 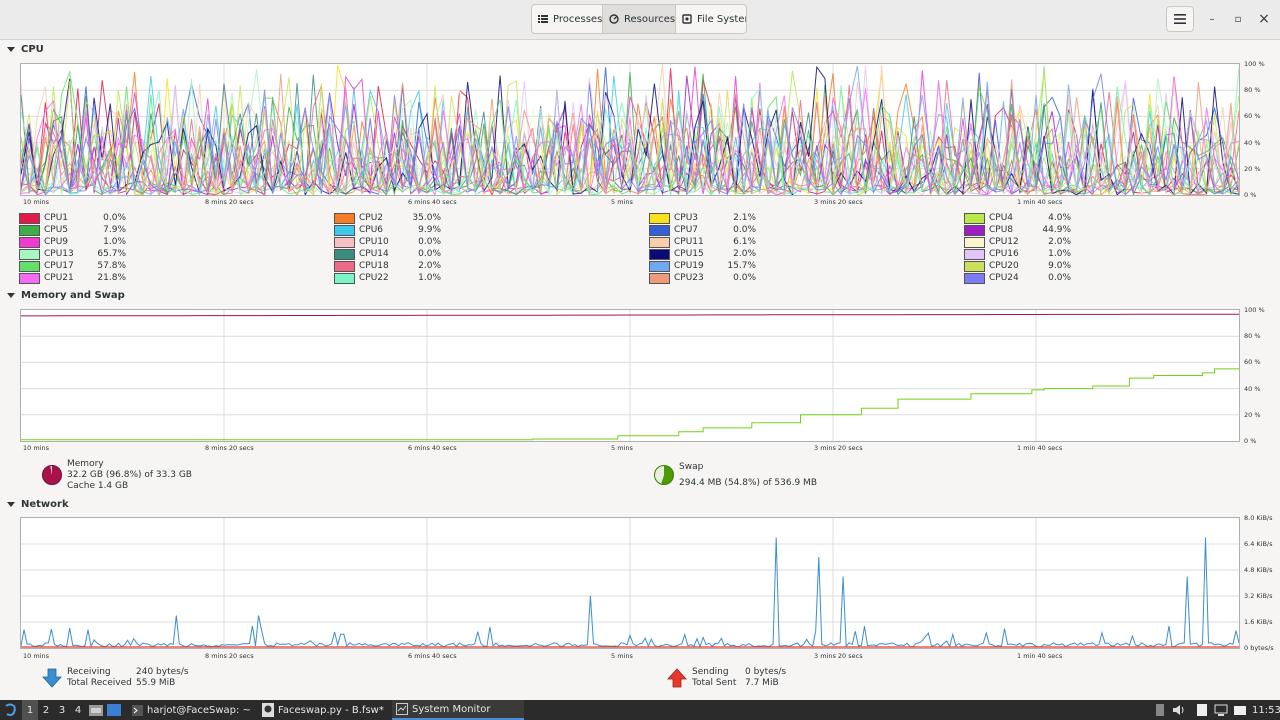 What do you see at coordinates (387, 218) in the screenshot?
I see `cpu-legend-item: CPU2 35.0%` at bounding box center [387, 218].